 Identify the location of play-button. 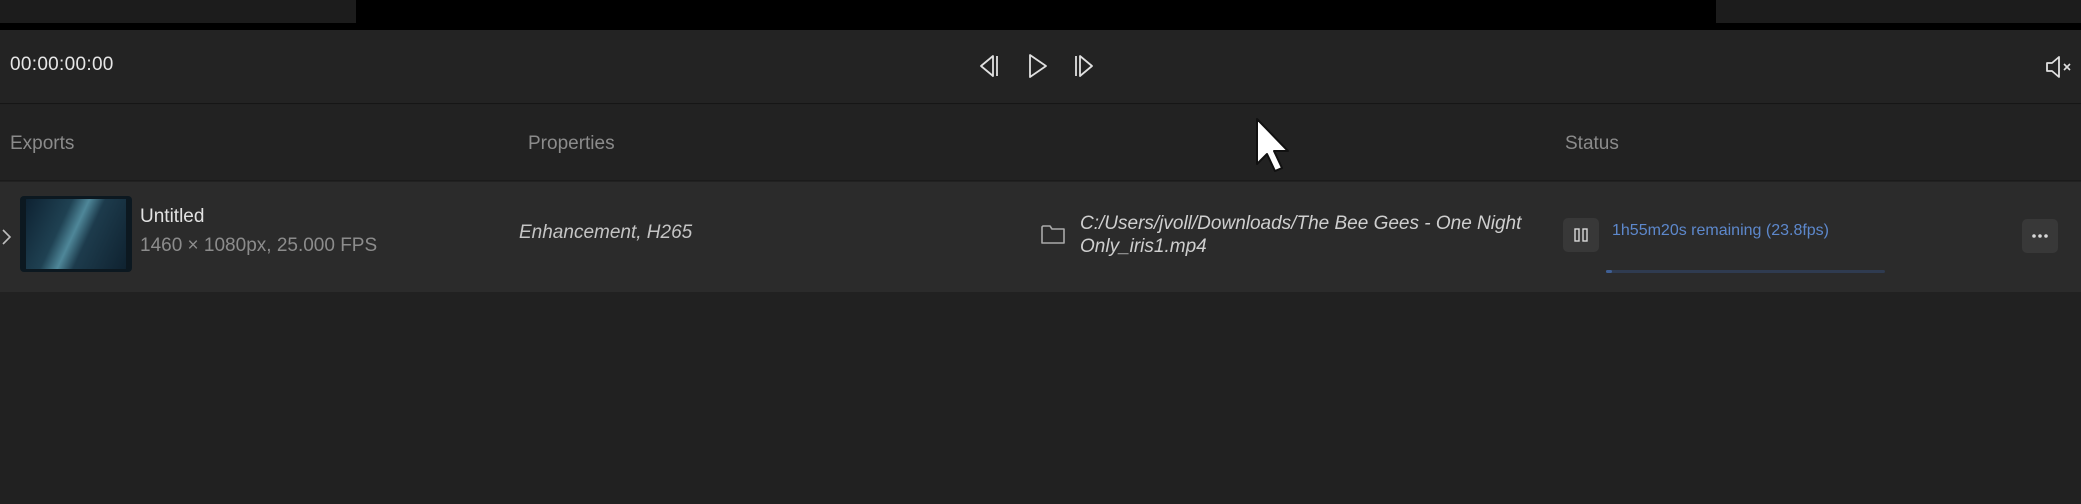
(1037, 66).